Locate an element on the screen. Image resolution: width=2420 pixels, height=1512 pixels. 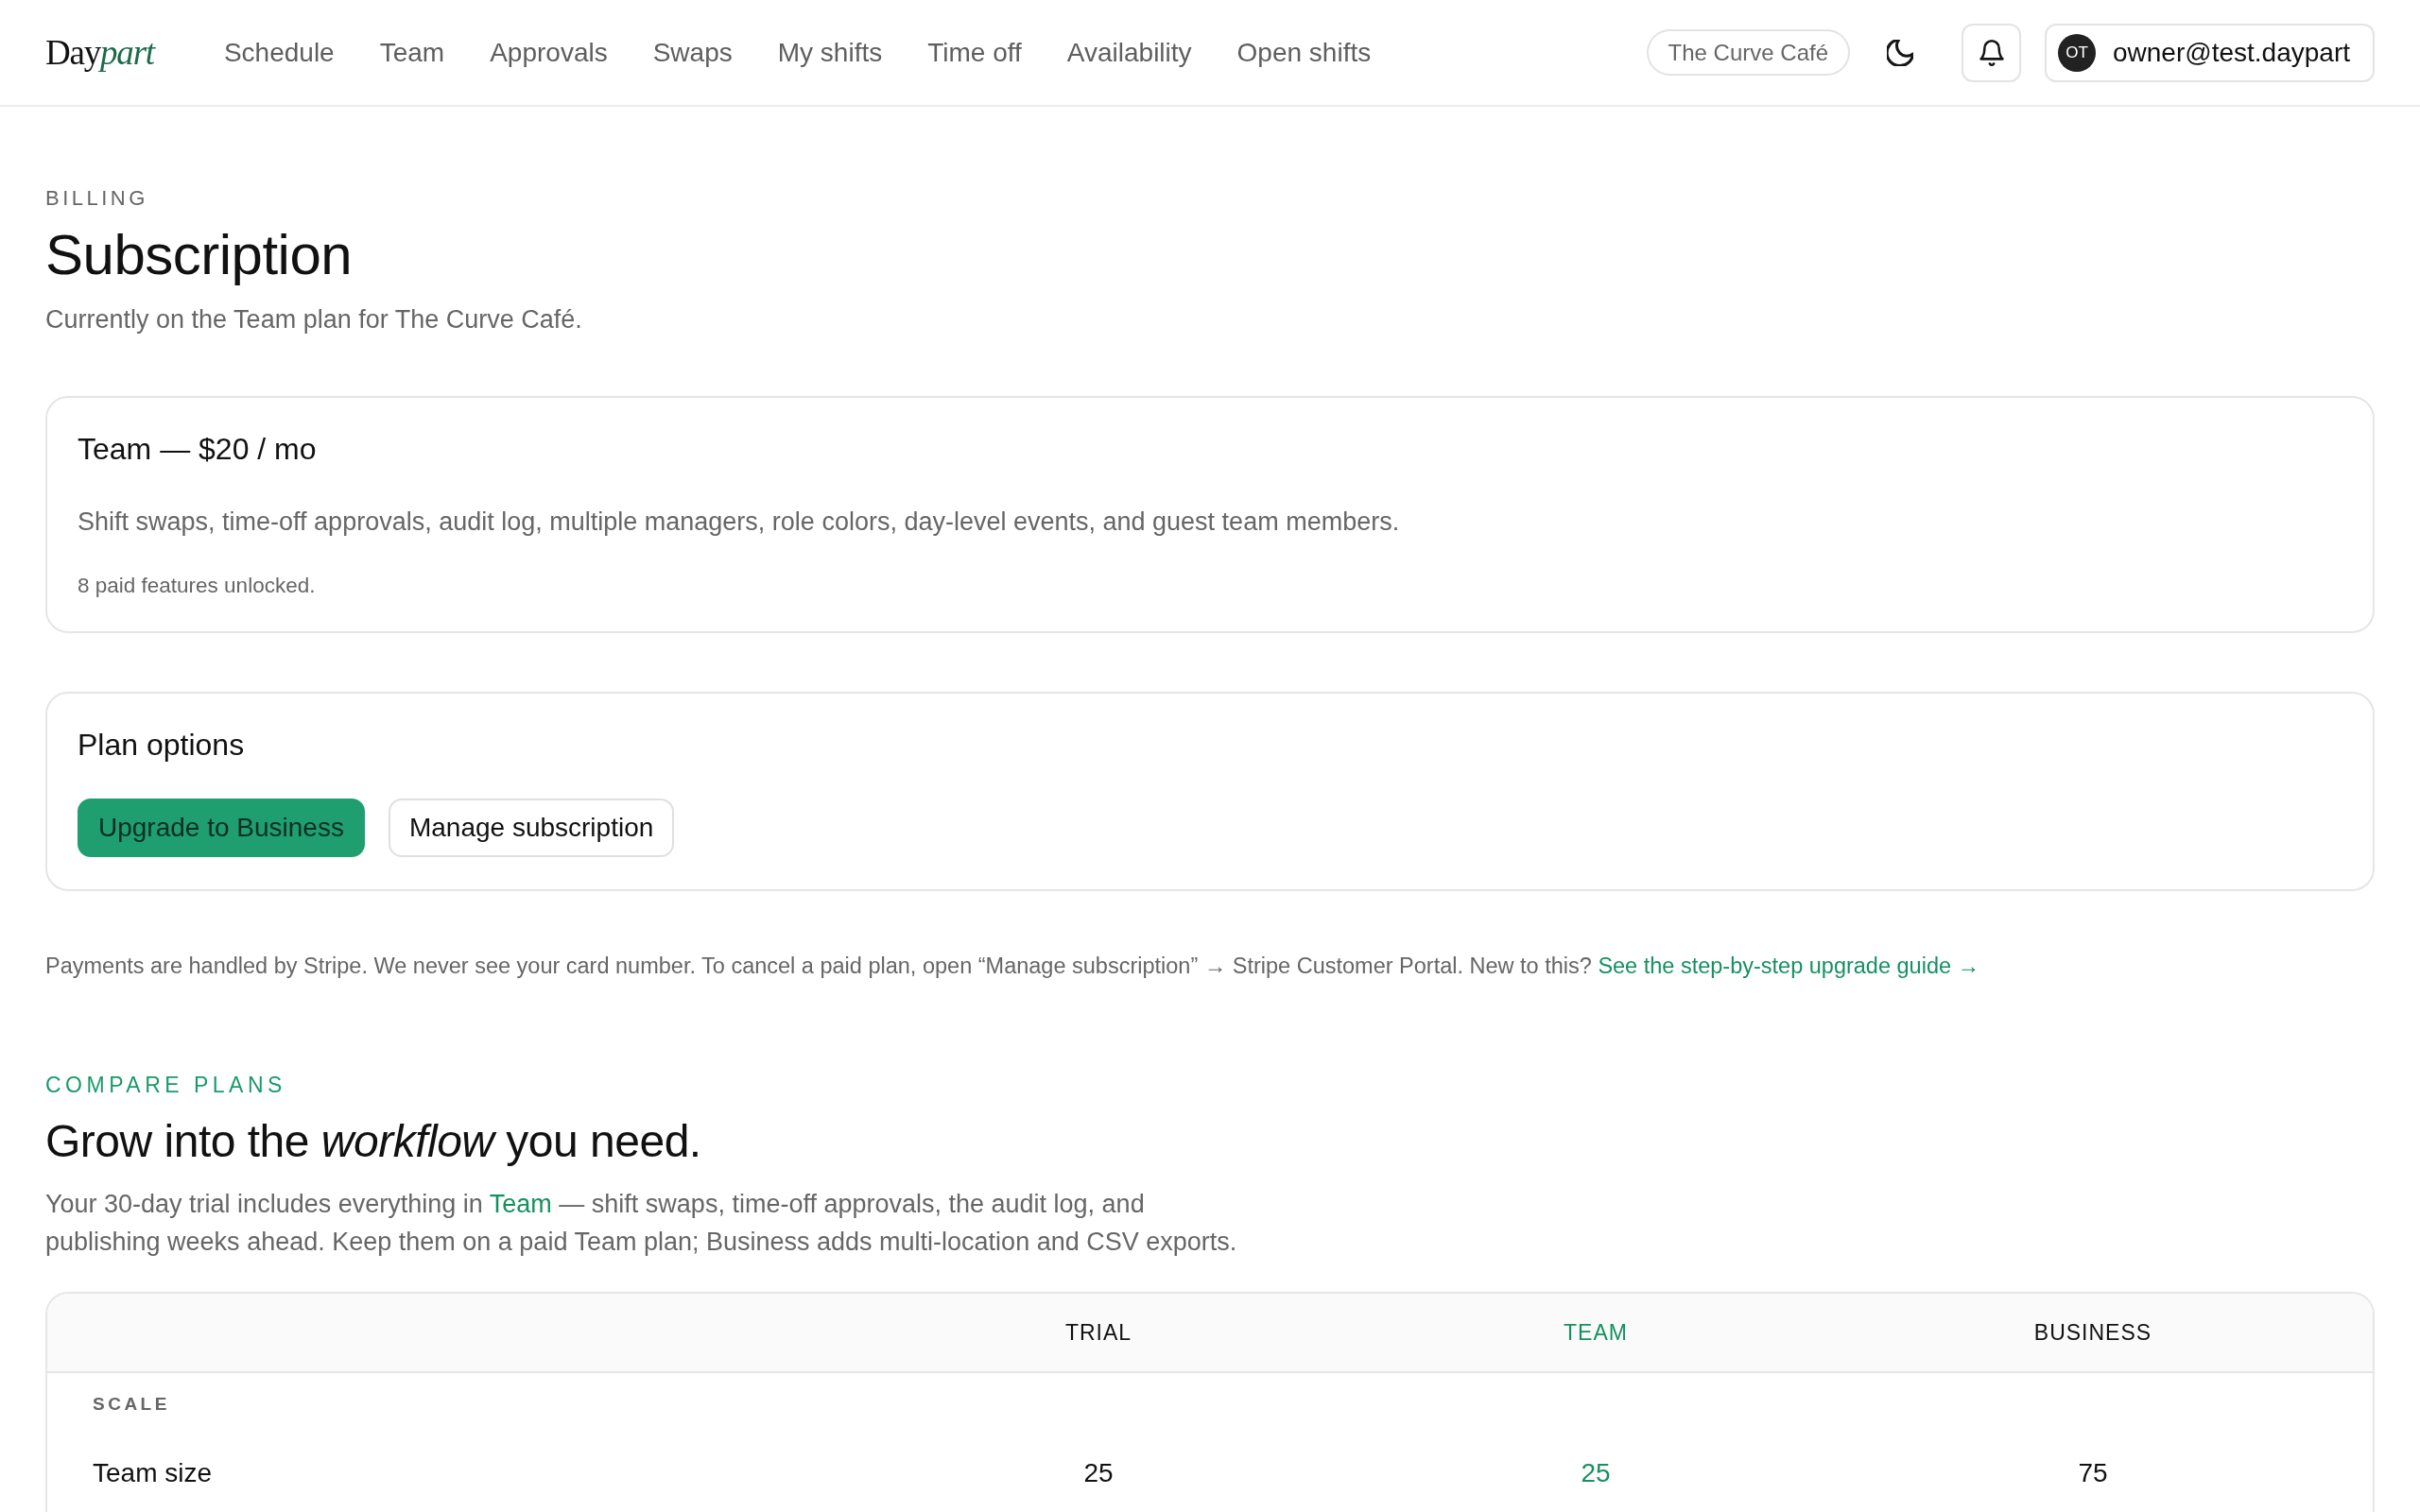
plan-description: Shift swaps, time-off approvals, audit log, multiple managers, role colors, day-level events, and guest team members. is located at coordinates (739, 522).